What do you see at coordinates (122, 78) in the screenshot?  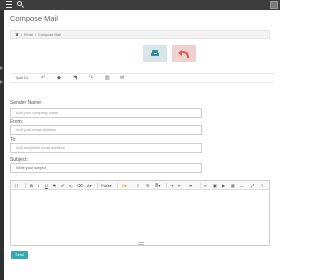 I see `mail-icon: ✉` at bounding box center [122, 78].